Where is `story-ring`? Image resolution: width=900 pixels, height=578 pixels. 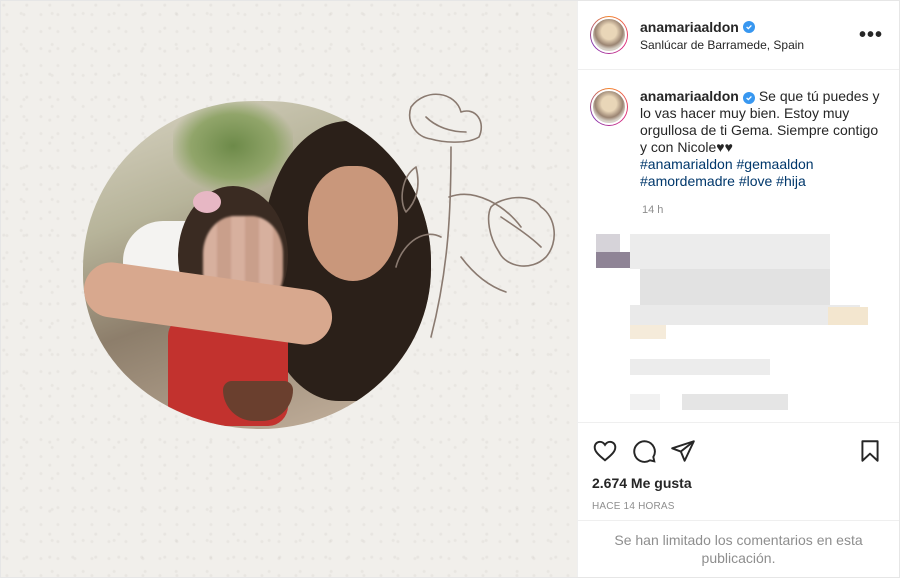 story-ring is located at coordinates (609, 35).